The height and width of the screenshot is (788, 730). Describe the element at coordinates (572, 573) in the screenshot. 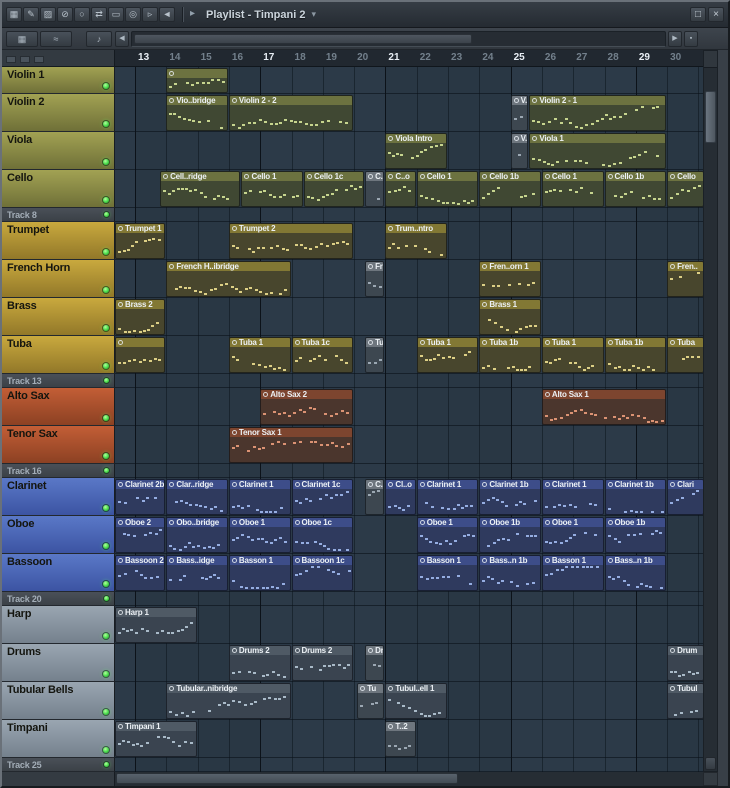

I see `clip-basson-1: Basson 1` at that location.